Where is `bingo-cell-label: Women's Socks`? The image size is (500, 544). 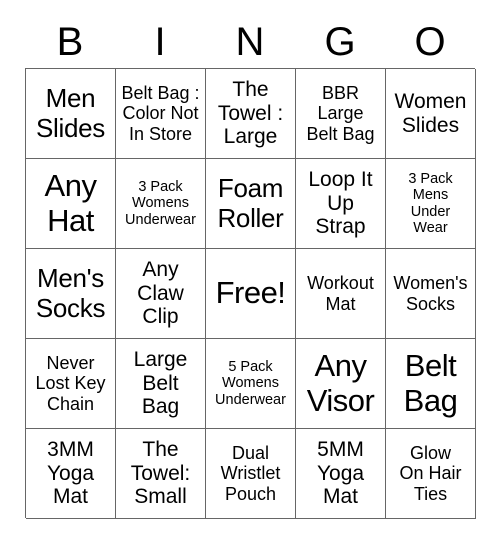
bingo-cell-label: Women's Socks is located at coordinates (430, 293).